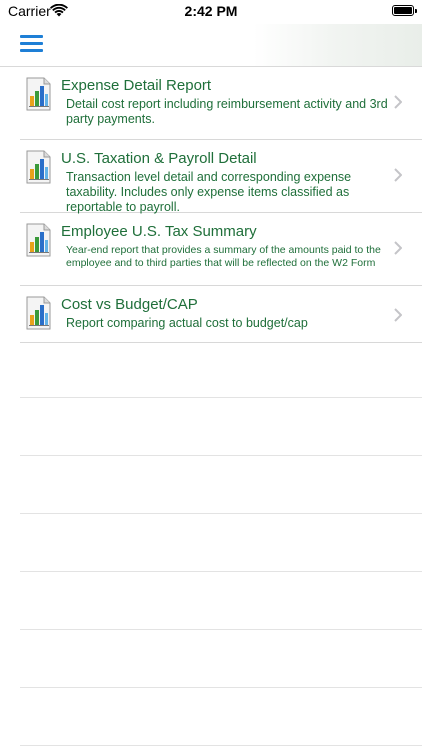 Image resolution: width=422 pixels, height=750 pixels. I want to click on status-time: 2:42 PM, so click(211, 11).